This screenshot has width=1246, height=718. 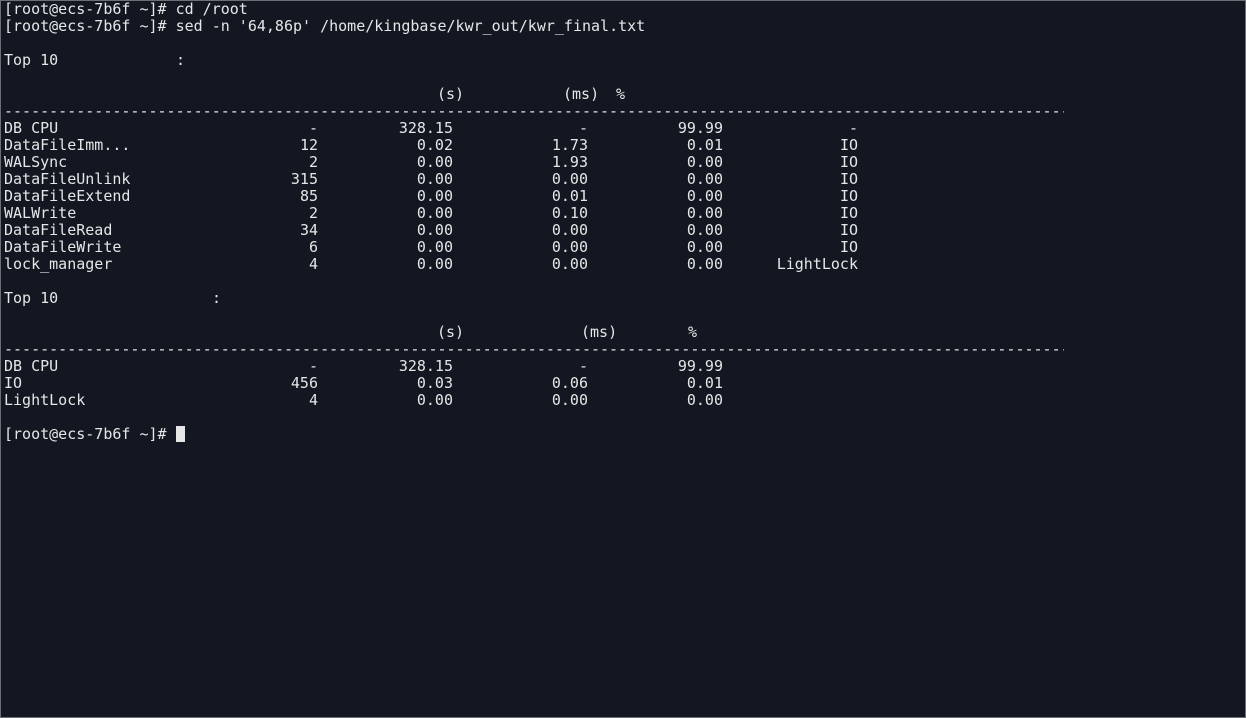 I want to click on row-event-name: lock_manager, so click(x=58, y=264).